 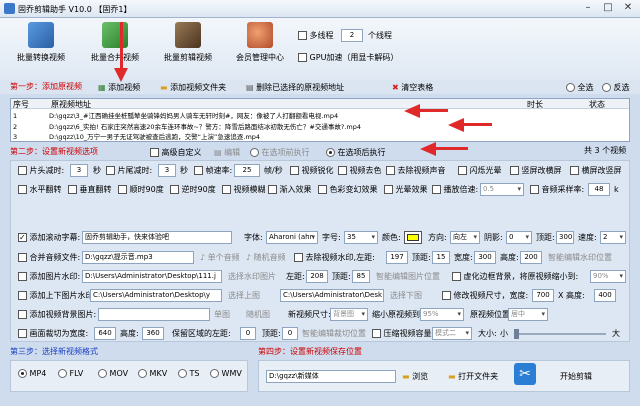 What do you see at coordinates (247, 170) in the screenshot?
I see `fps-input: 25` at bounding box center [247, 170].